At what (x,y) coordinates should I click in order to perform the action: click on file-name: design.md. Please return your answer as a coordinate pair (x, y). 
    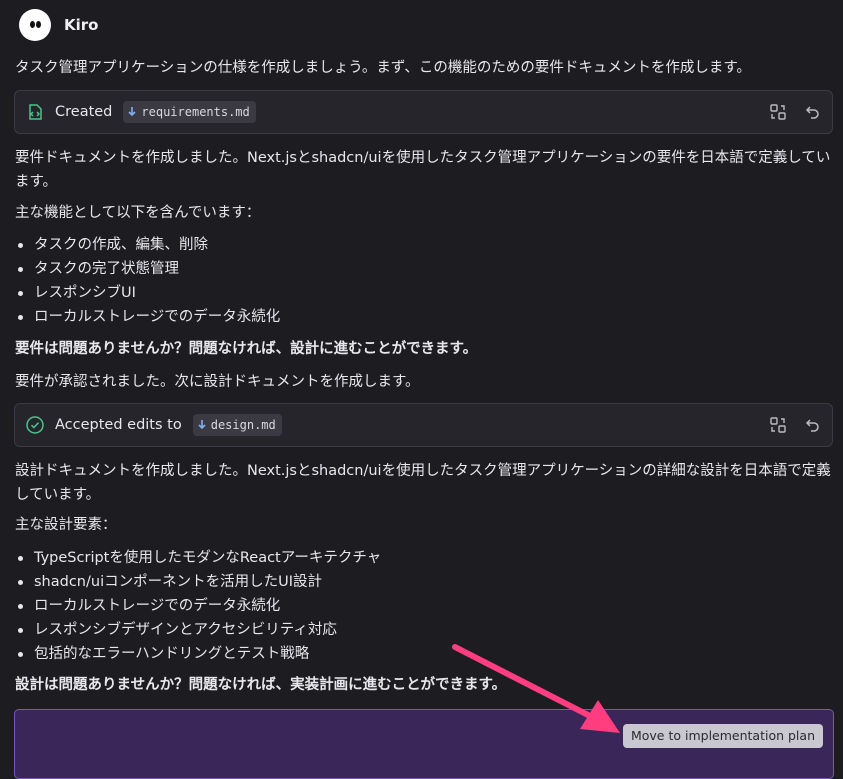
    Looking at the image, I should click on (243, 425).